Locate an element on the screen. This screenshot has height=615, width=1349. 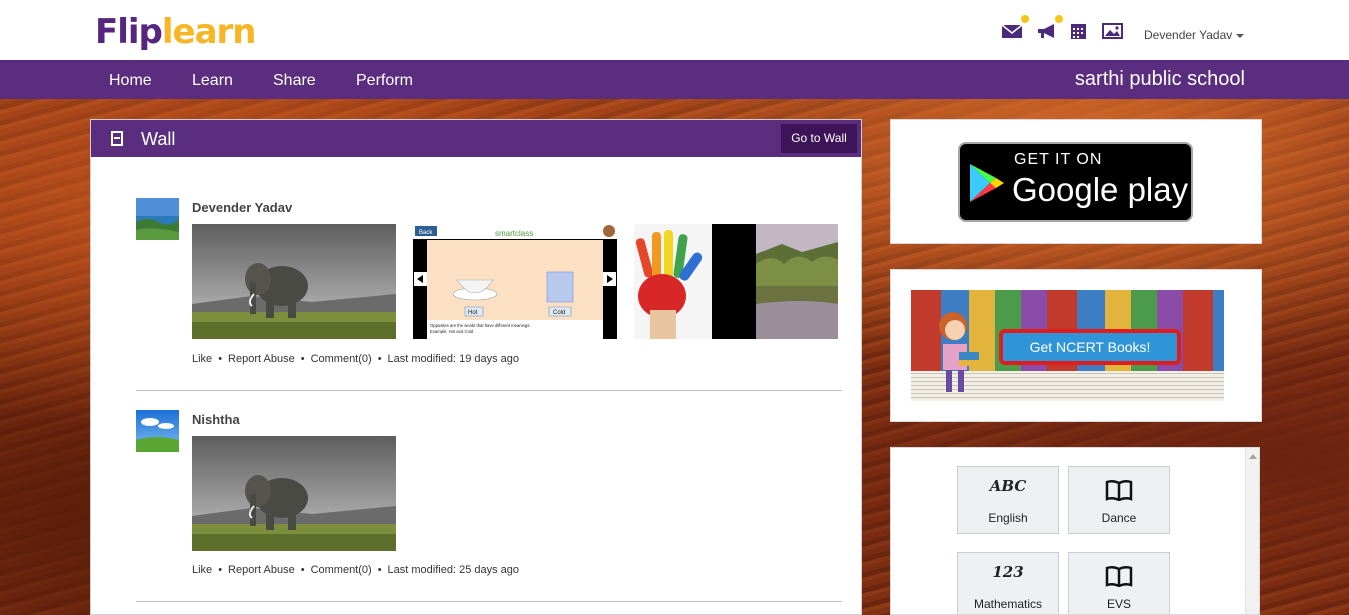
post-author: Nishtha is located at coordinates (216, 419).